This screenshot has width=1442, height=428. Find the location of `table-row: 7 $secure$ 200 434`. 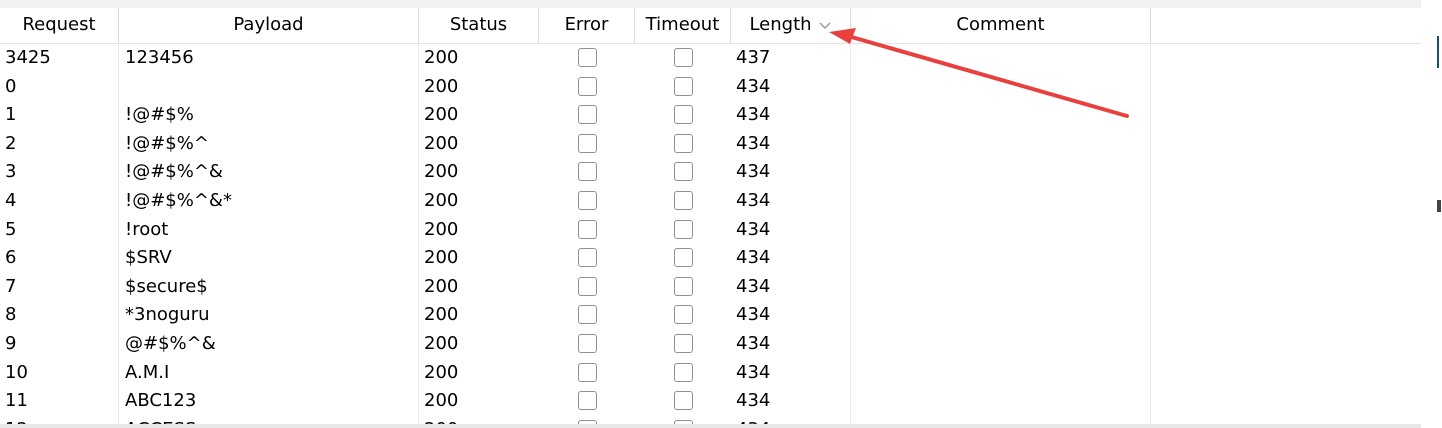

table-row: 7 $secure$ 200 434 is located at coordinates (710, 287).